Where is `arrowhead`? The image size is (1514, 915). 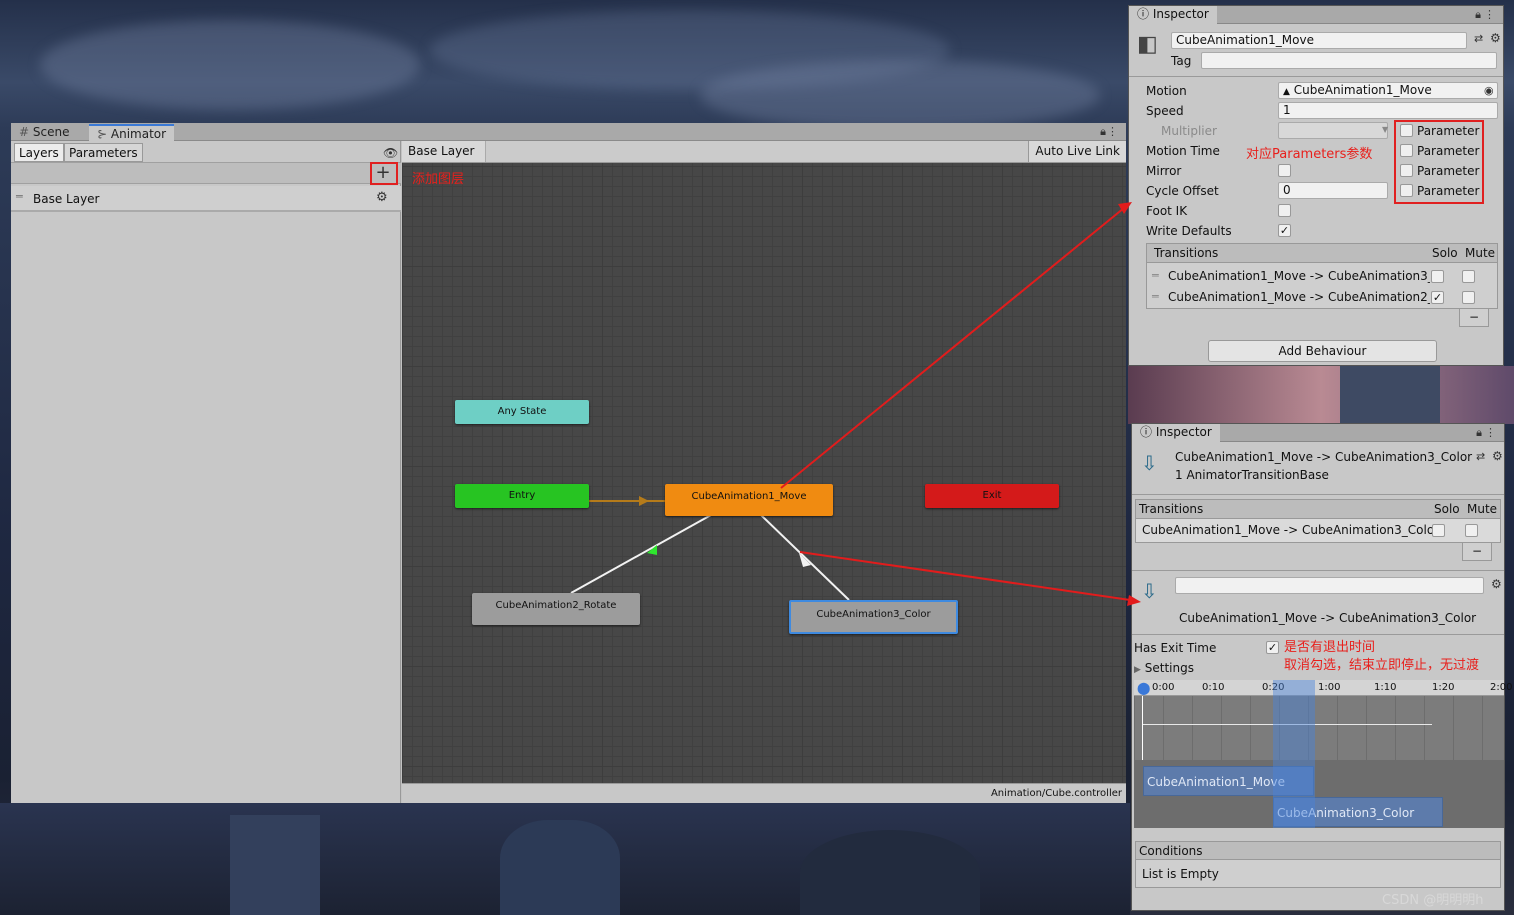
arrowhead is located at coordinates (1134, 600).